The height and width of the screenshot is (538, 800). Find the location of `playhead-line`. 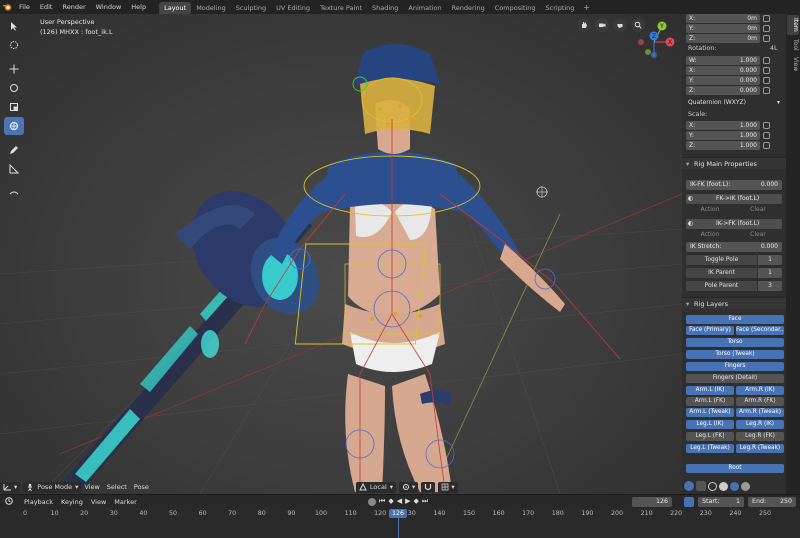

playhead-line is located at coordinates (398, 528).